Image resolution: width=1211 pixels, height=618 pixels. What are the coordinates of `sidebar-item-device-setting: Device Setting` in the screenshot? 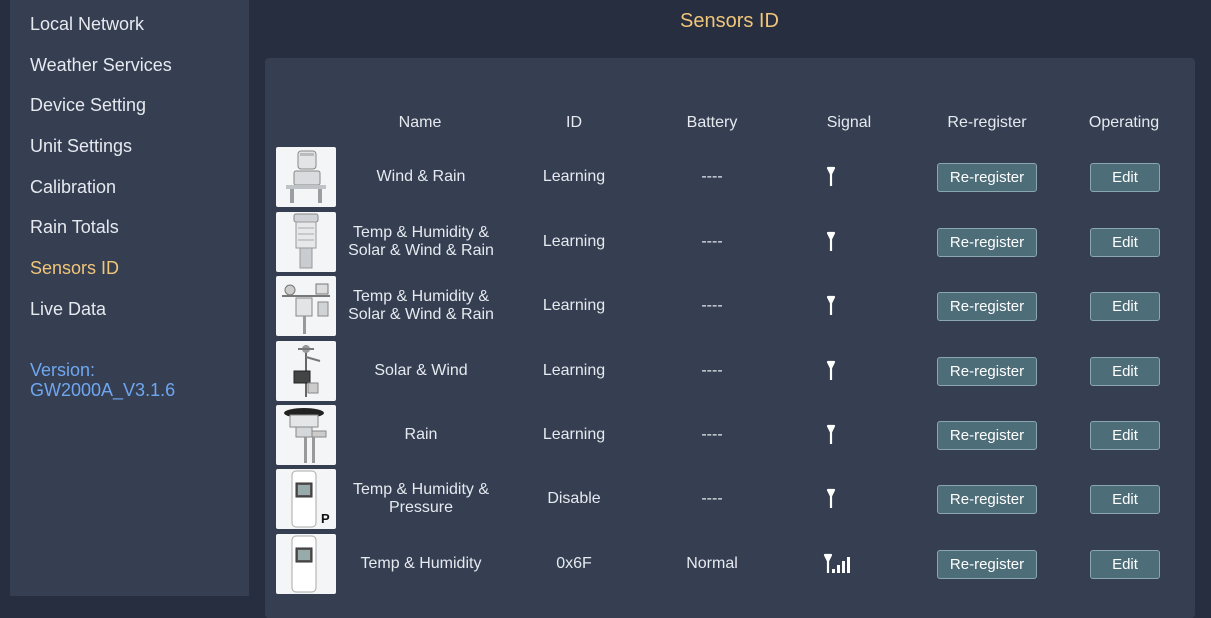 It's located at (88, 105).